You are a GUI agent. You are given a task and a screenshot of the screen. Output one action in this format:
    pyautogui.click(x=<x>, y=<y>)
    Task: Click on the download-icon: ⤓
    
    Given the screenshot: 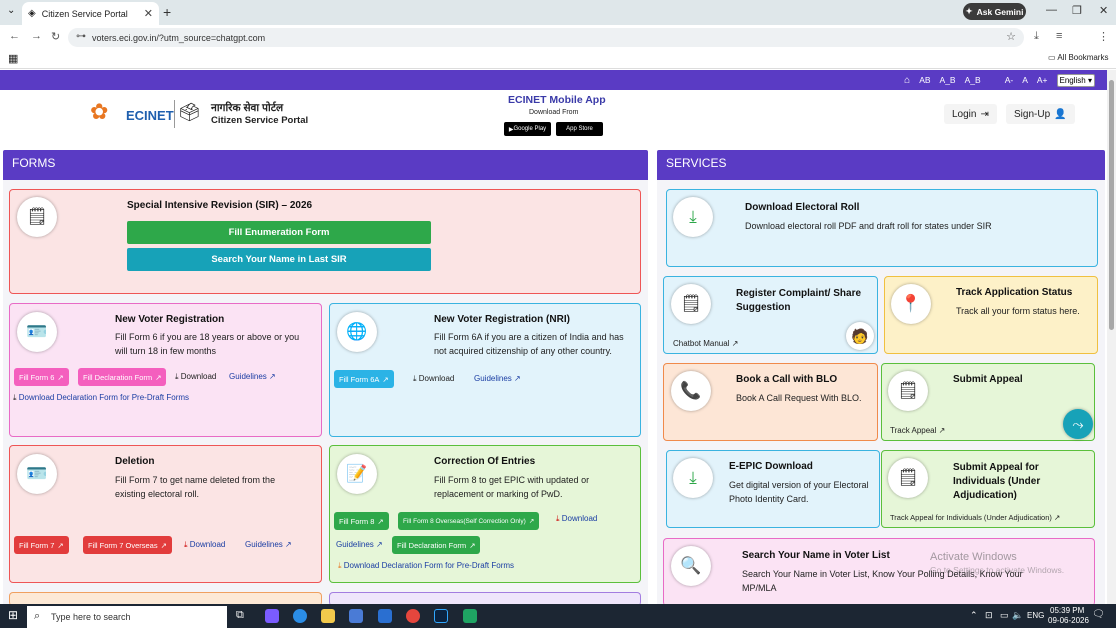 What is the action you would take?
    pyautogui.click(x=1036, y=36)
    